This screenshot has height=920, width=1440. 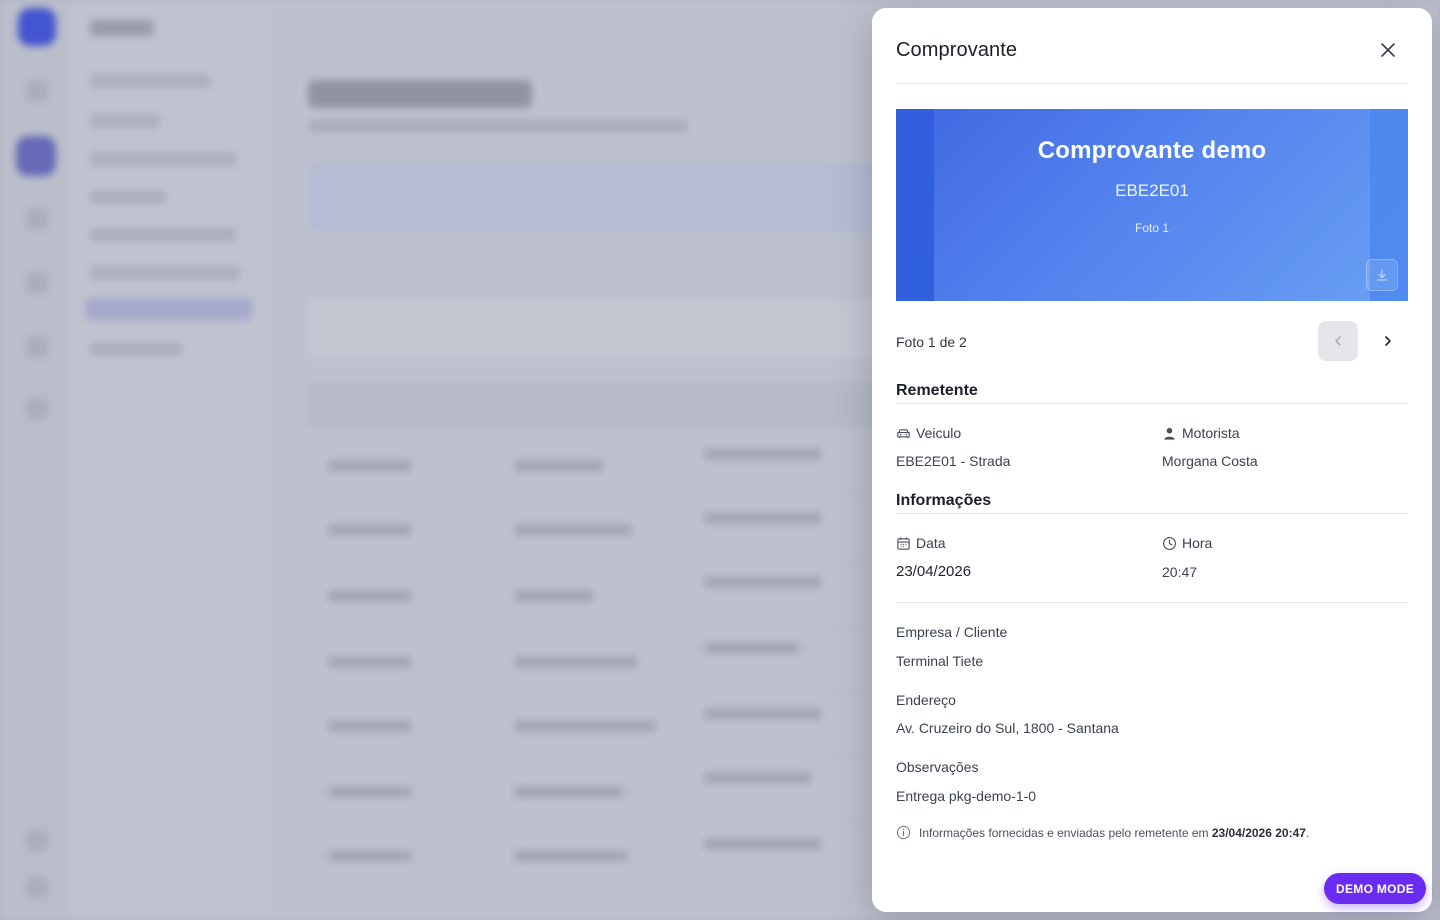 What do you see at coordinates (1258, 832) in the screenshot?
I see `submission-datetime: 23/04/2026 20:47` at bounding box center [1258, 832].